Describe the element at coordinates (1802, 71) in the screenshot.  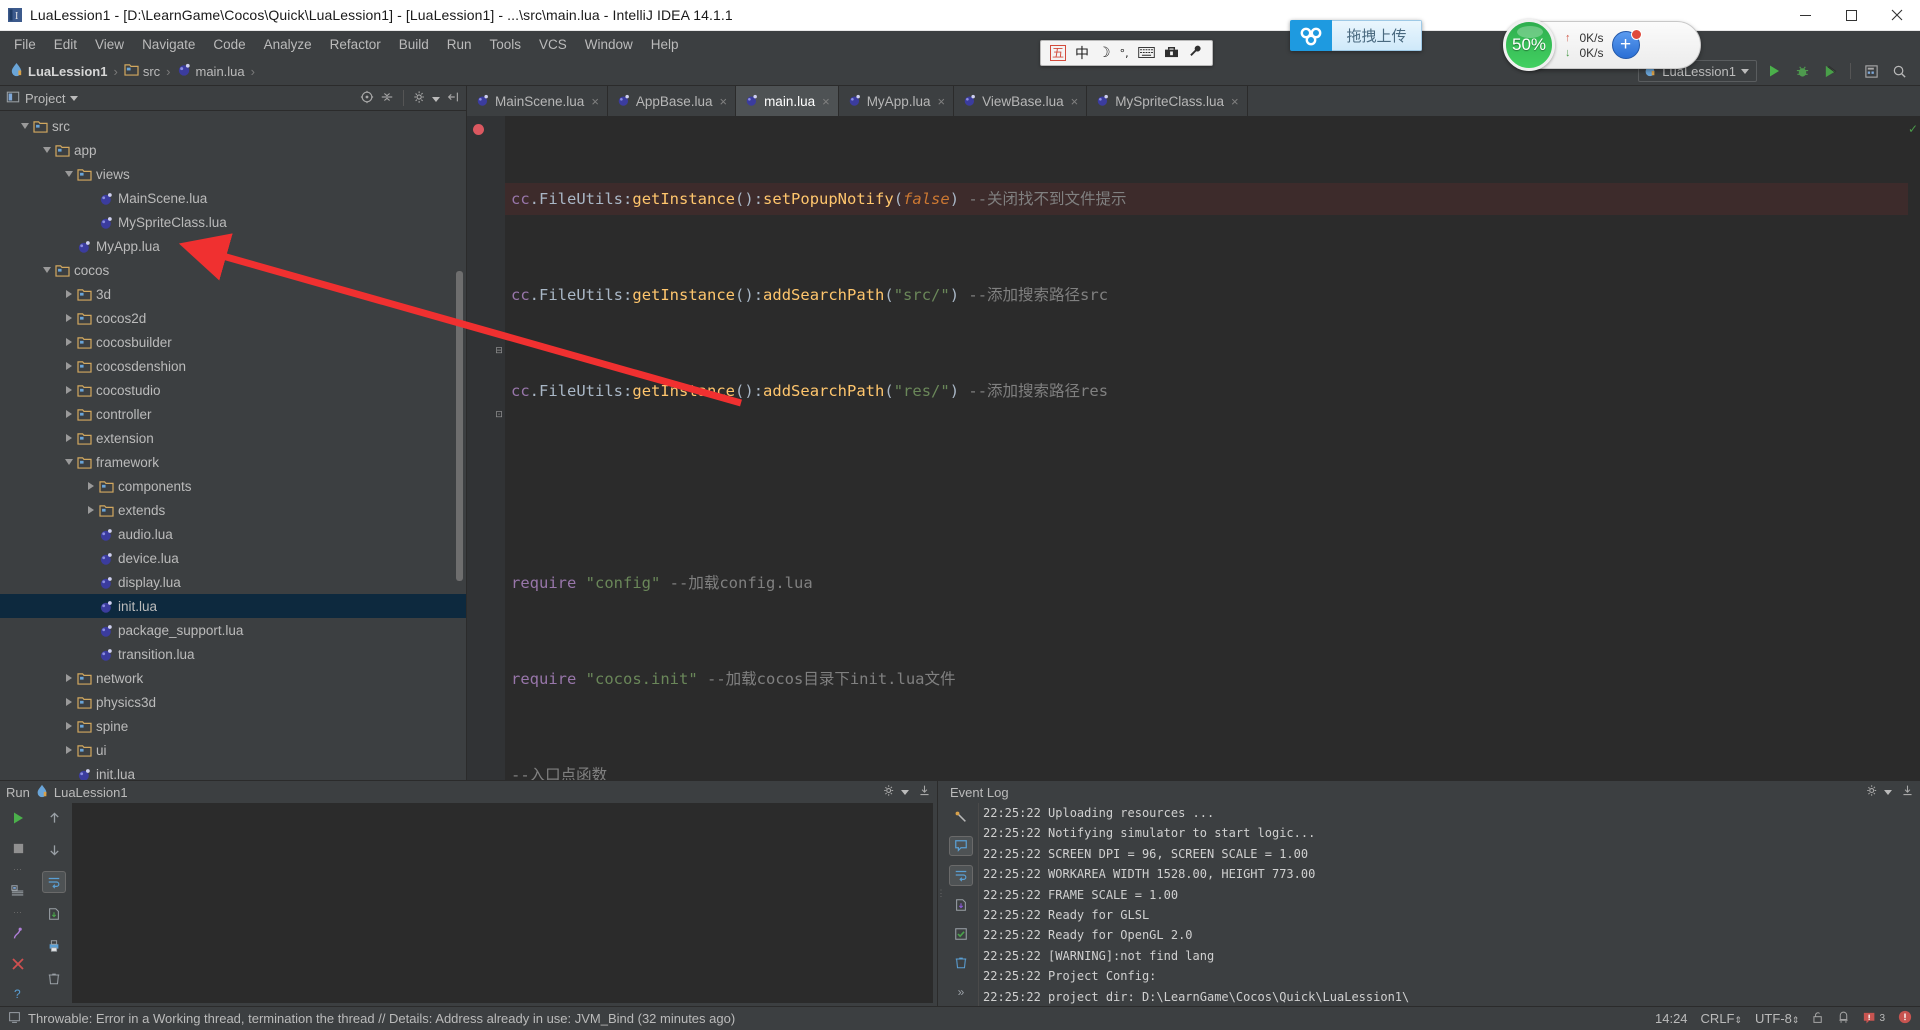
I see `debug-button` at that location.